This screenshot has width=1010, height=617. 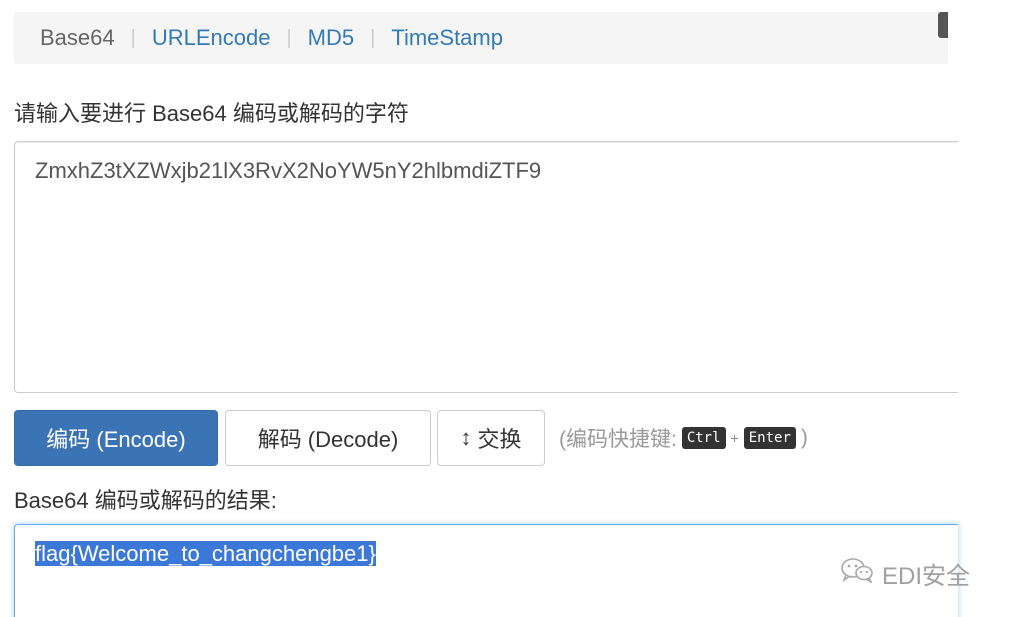 What do you see at coordinates (145, 500) in the screenshot?
I see `result-label: Base64 编码或解码的结果:` at bounding box center [145, 500].